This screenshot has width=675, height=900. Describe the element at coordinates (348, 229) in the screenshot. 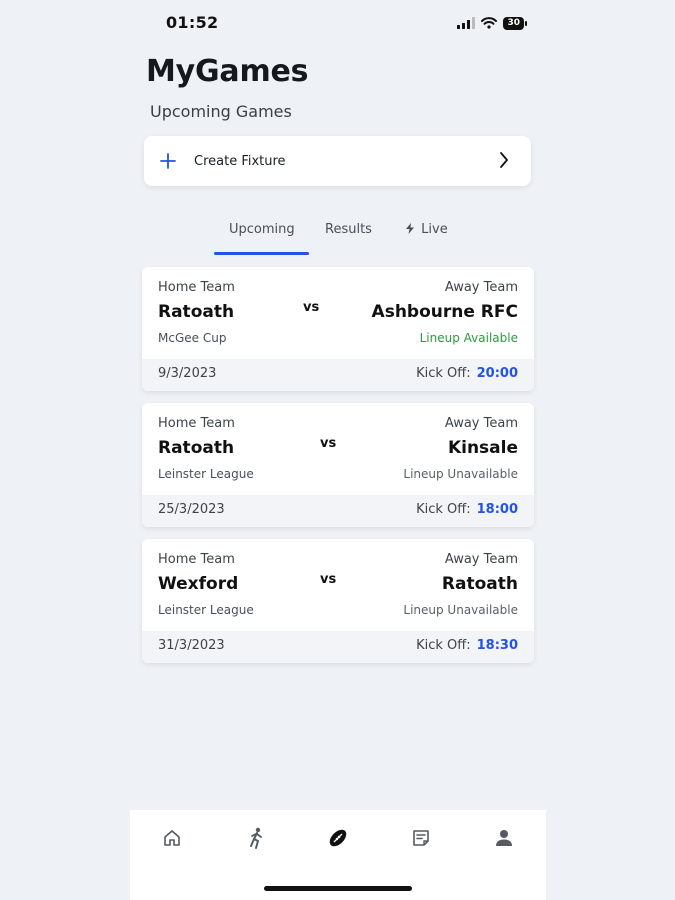

I see `tab-results: Results` at that location.